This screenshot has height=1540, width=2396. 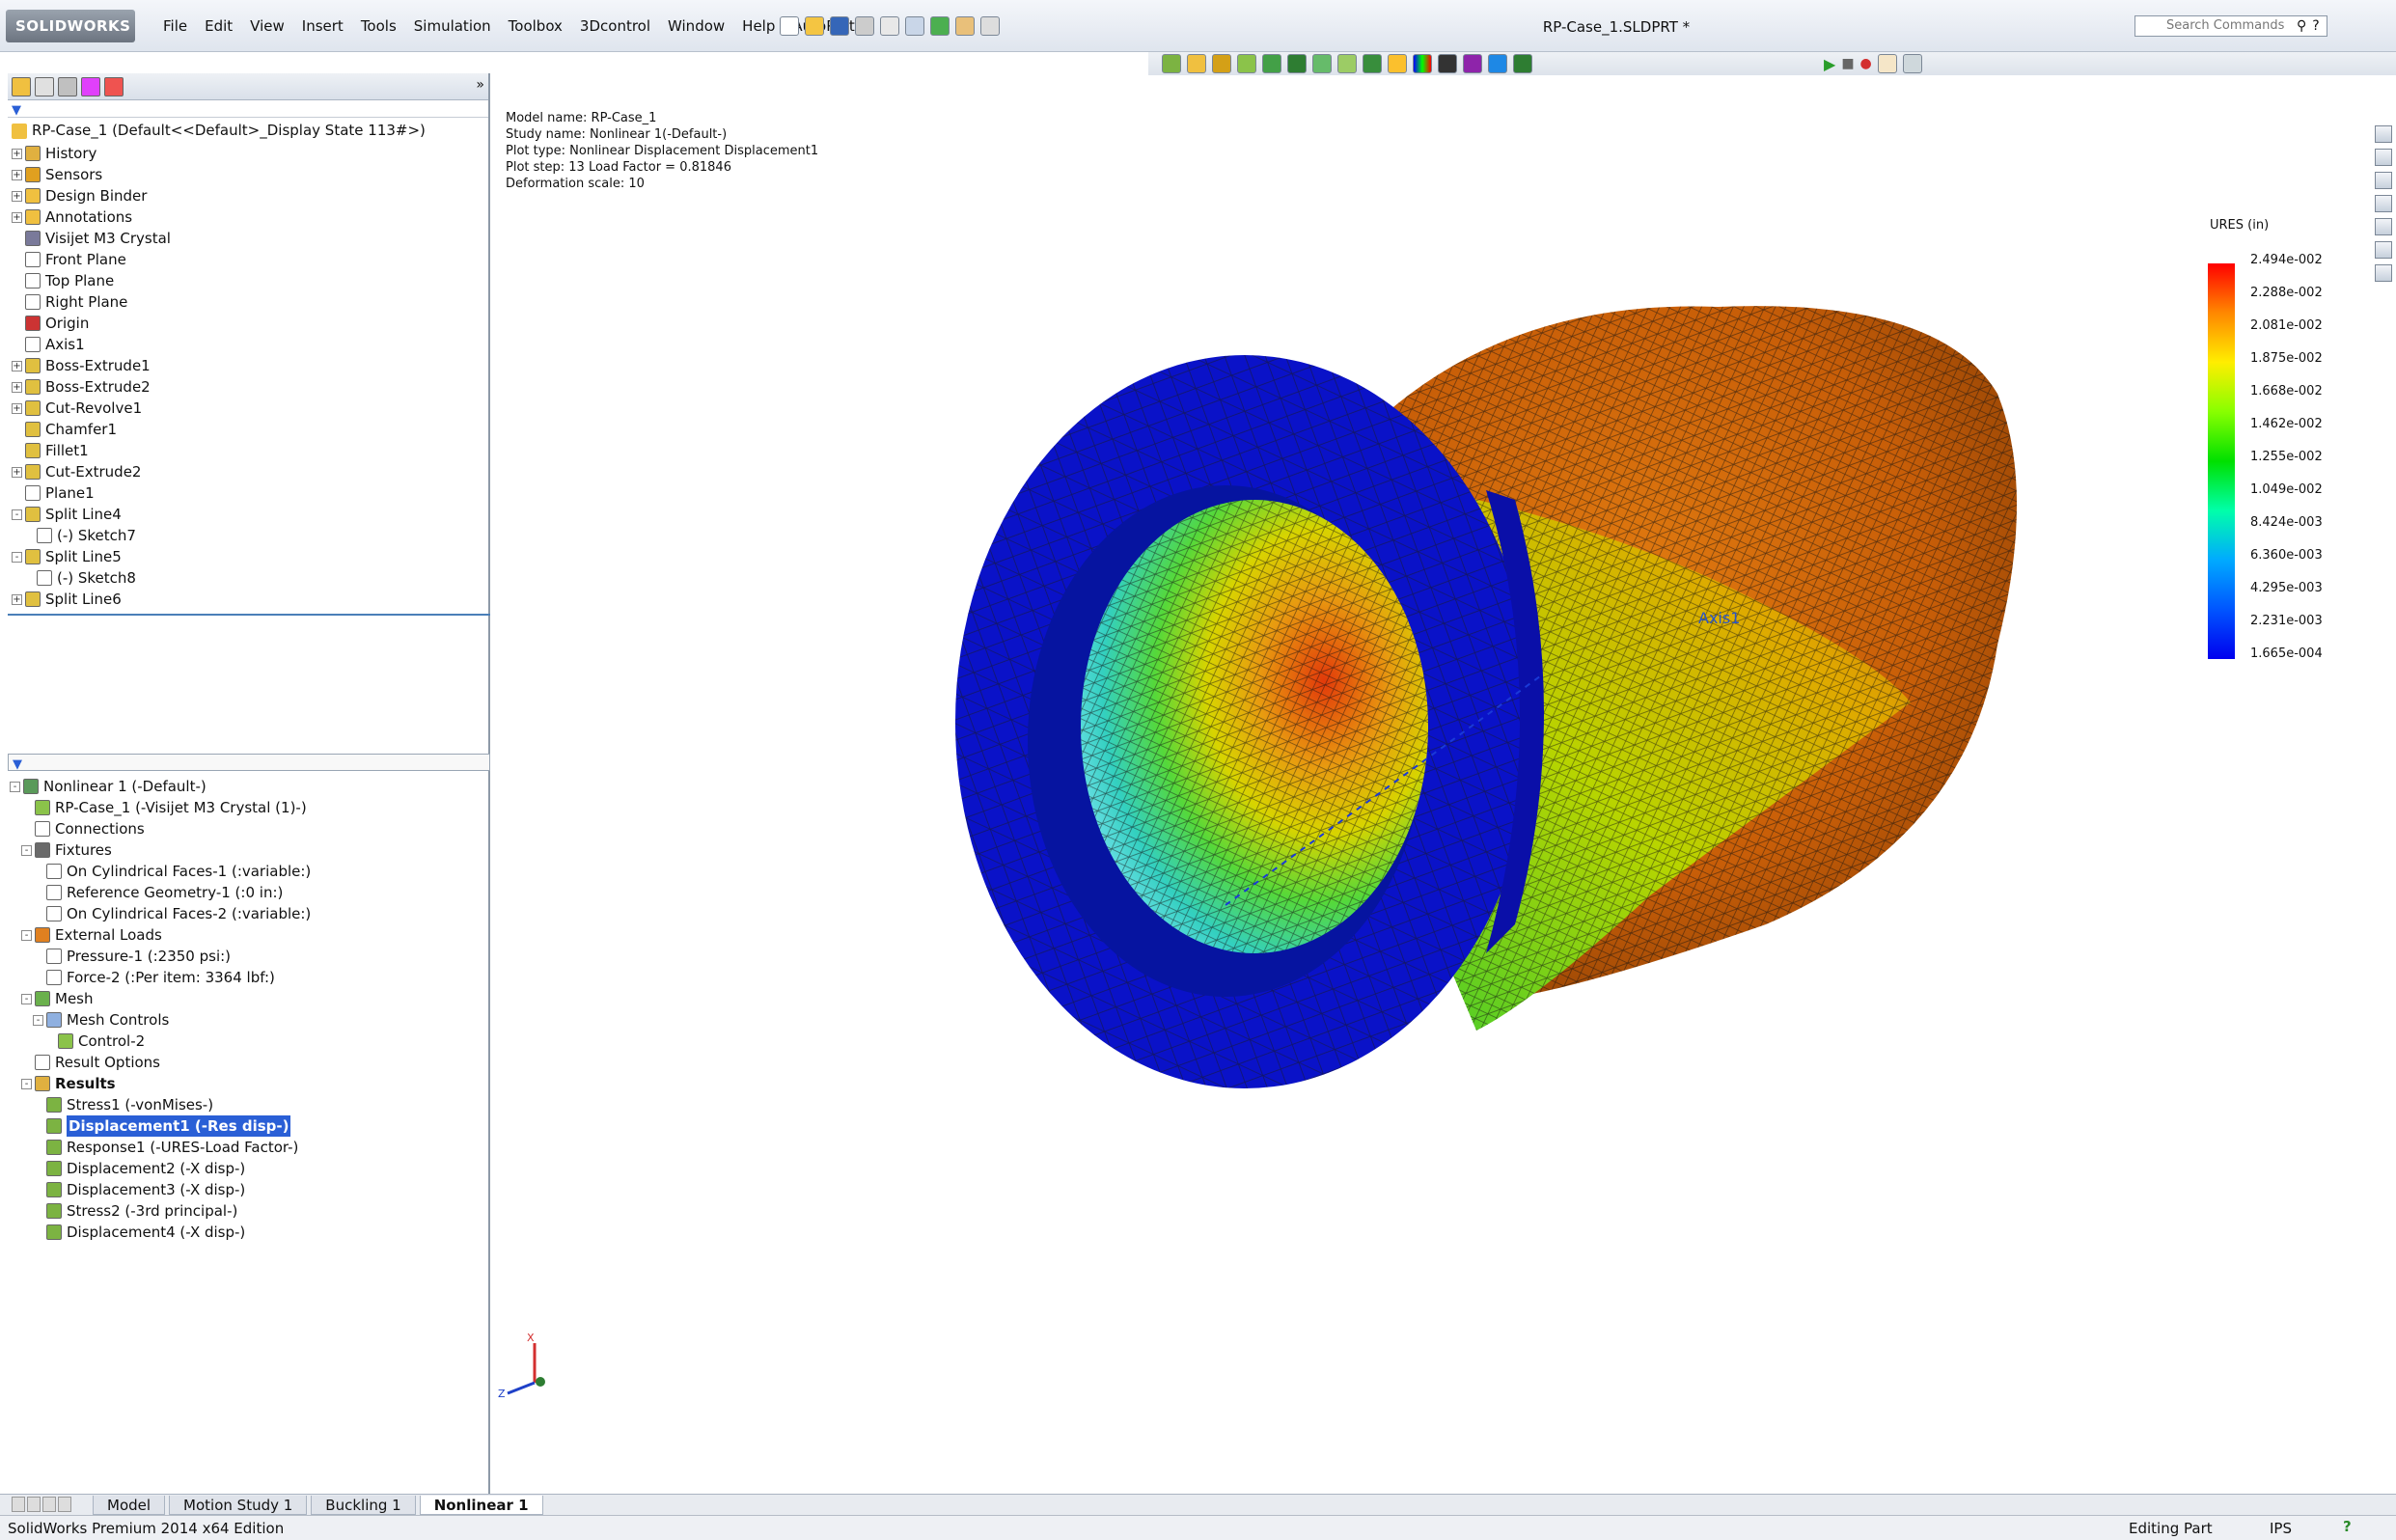 I want to click on study-tree-item: Stress1 (-vonMises-), so click(x=249, y=1104).